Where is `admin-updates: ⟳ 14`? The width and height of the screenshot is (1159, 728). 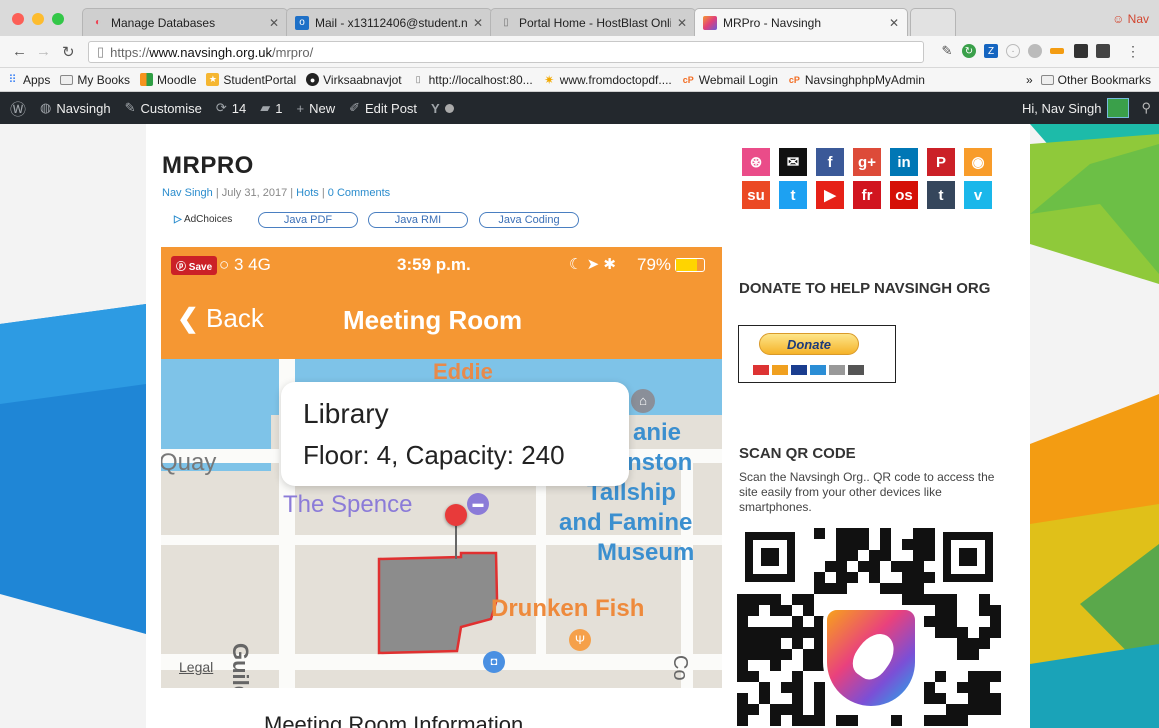
admin-updates: ⟳ 14 is located at coordinates (231, 108).